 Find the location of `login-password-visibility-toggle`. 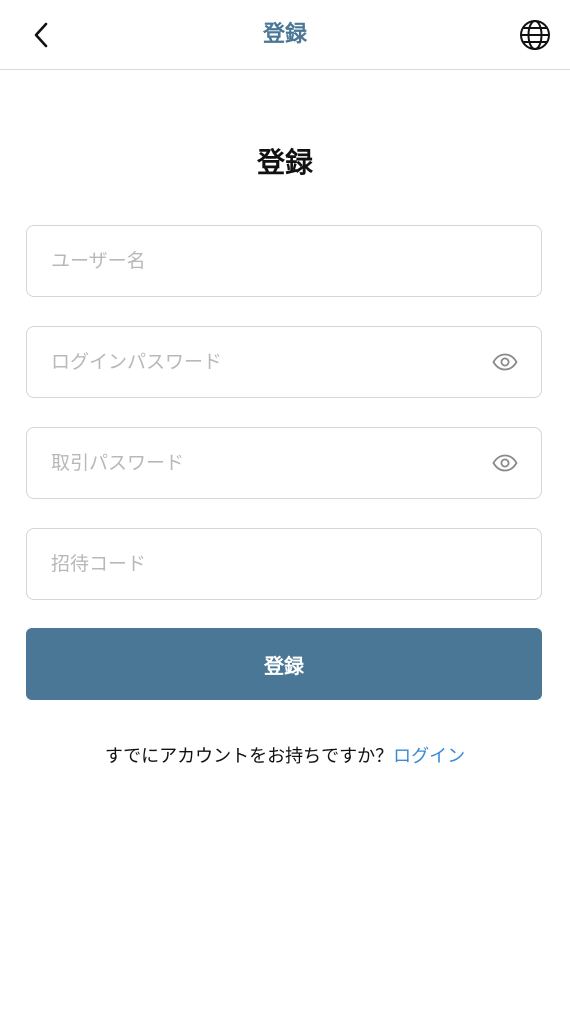

login-password-visibility-toggle is located at coordinates (505, 362).